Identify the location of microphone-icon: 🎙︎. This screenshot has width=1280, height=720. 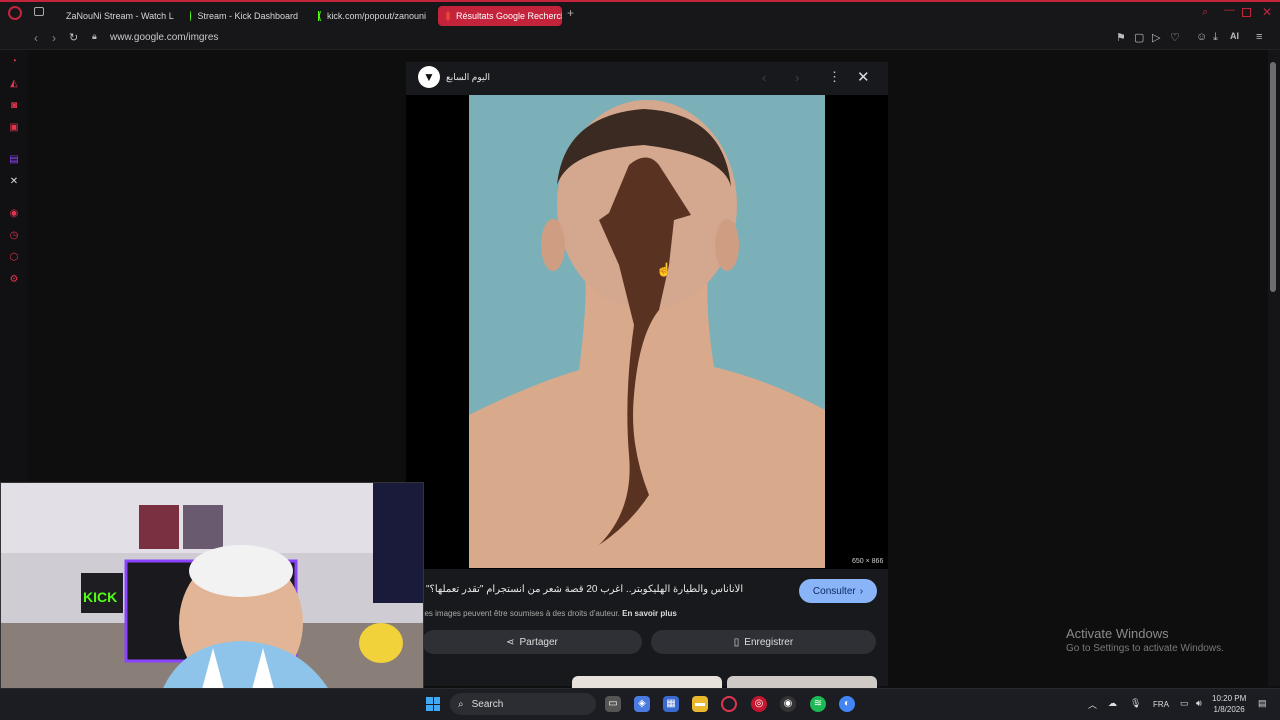
(1135, 703).